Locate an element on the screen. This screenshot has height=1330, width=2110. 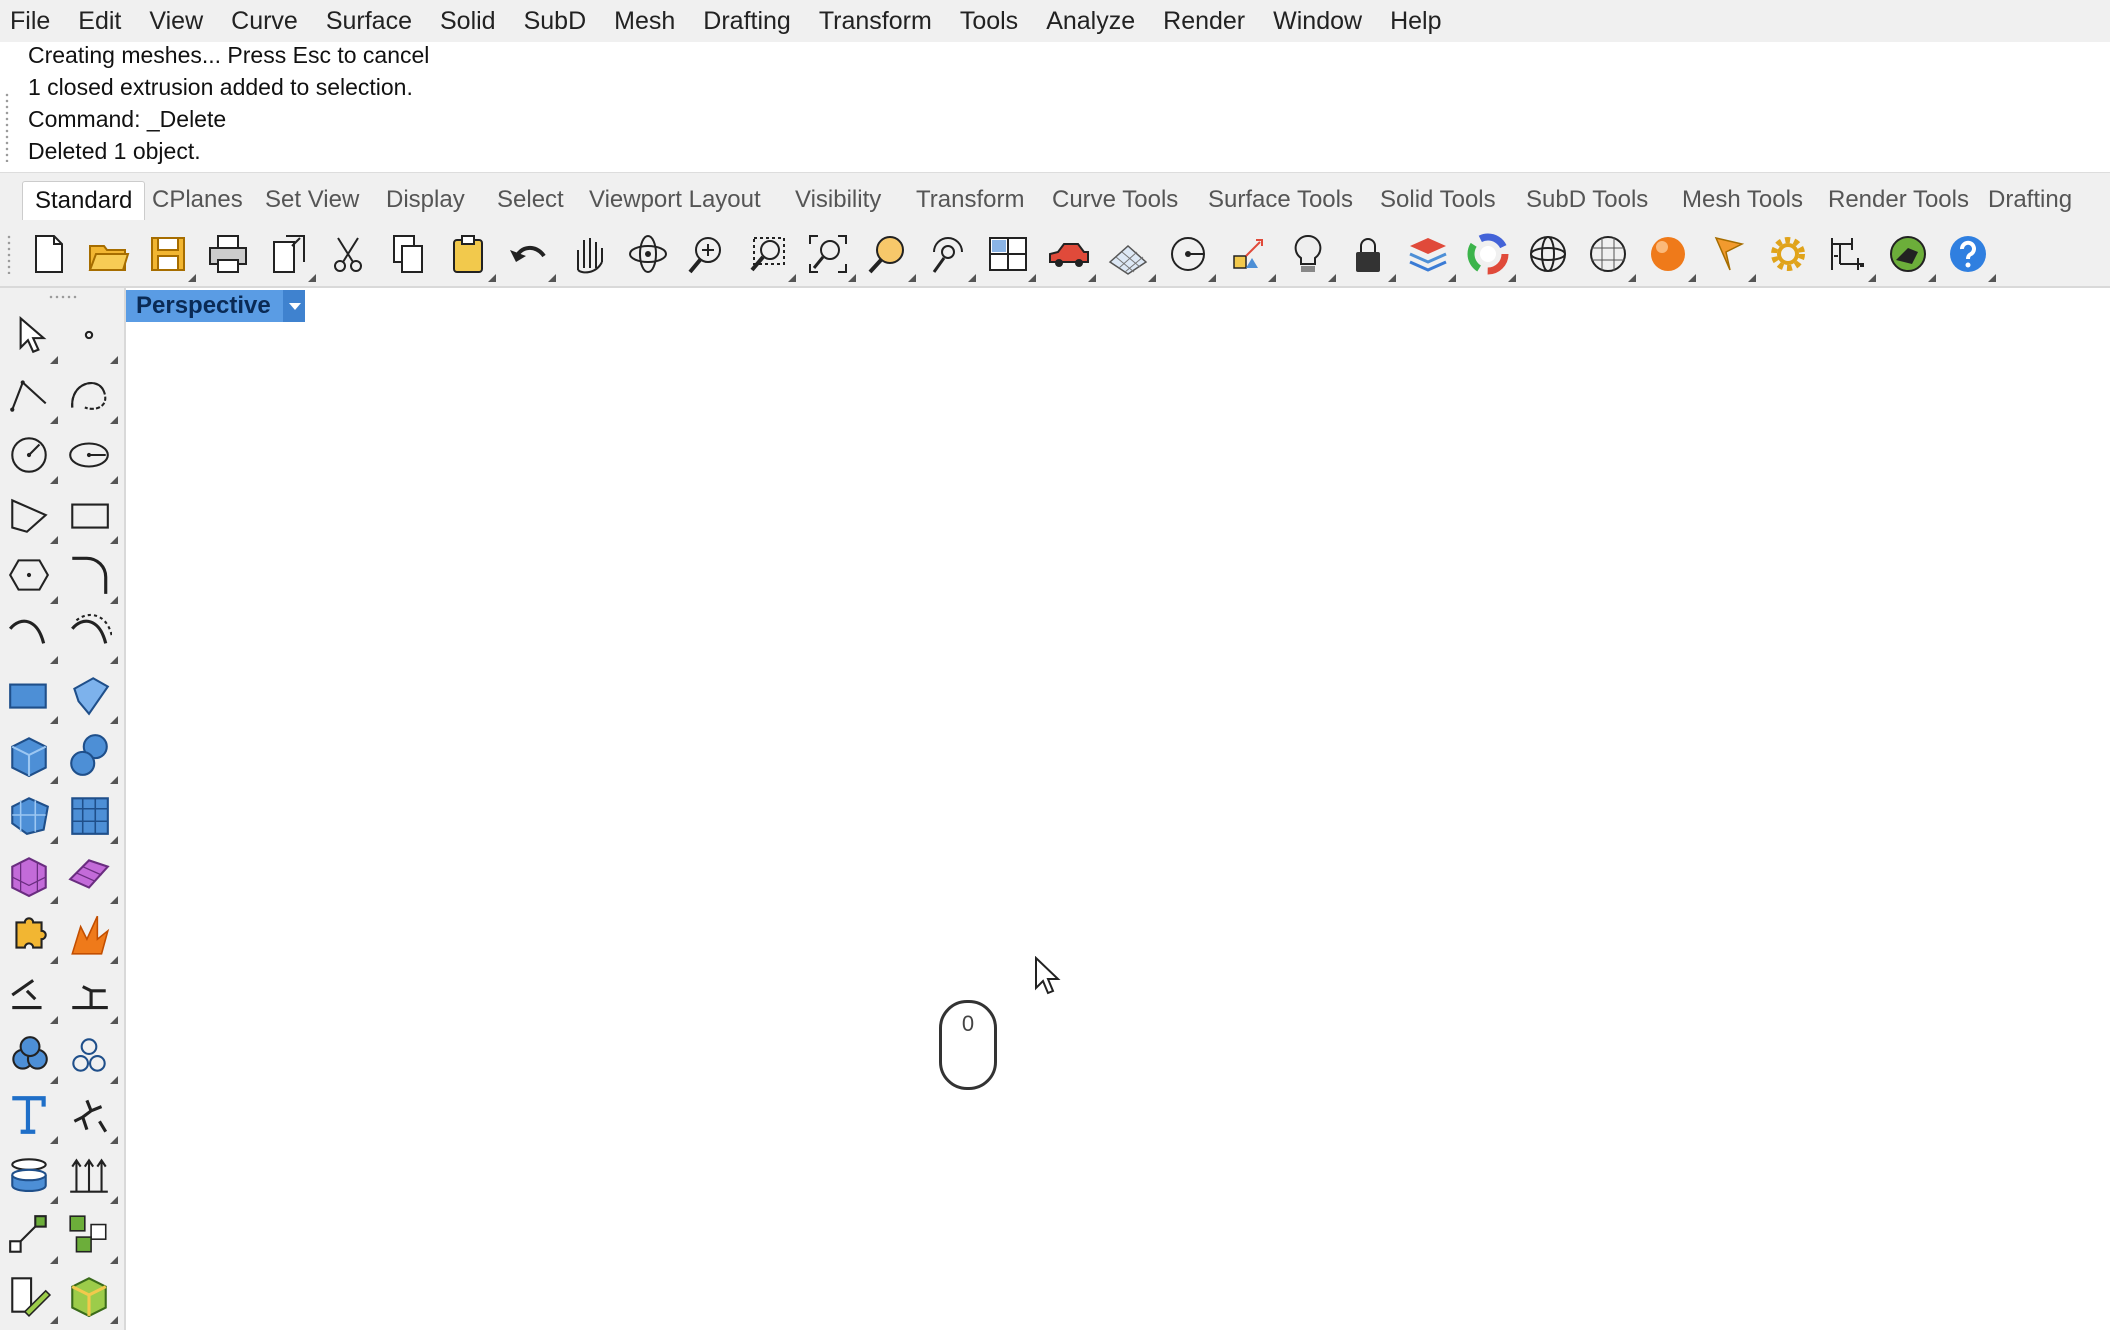
zoom-selected-icon is located at coordinates (891, 257).